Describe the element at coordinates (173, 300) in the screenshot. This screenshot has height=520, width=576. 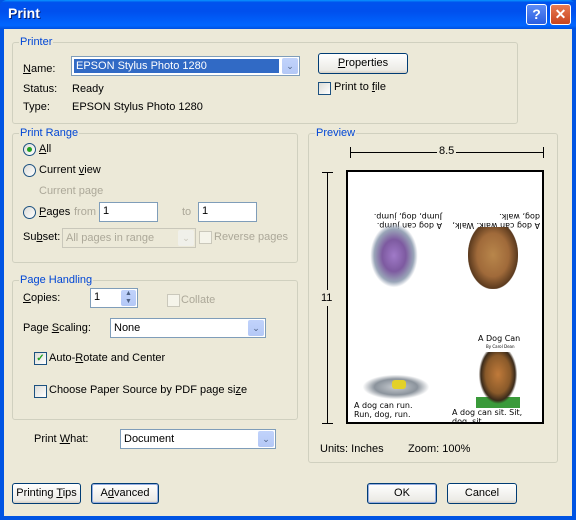
I see `collate-checkbox` at that location.